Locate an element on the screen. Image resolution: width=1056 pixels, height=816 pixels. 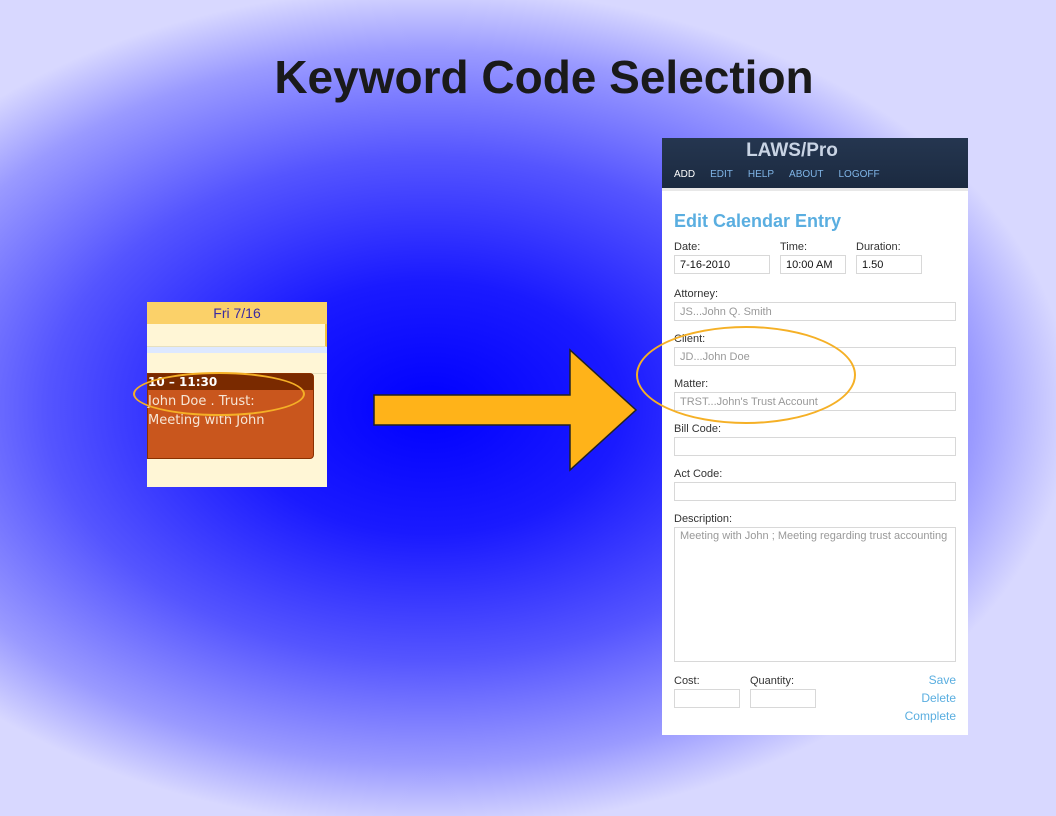
nav-edit: EDIT is located at coordinates (721, 174).